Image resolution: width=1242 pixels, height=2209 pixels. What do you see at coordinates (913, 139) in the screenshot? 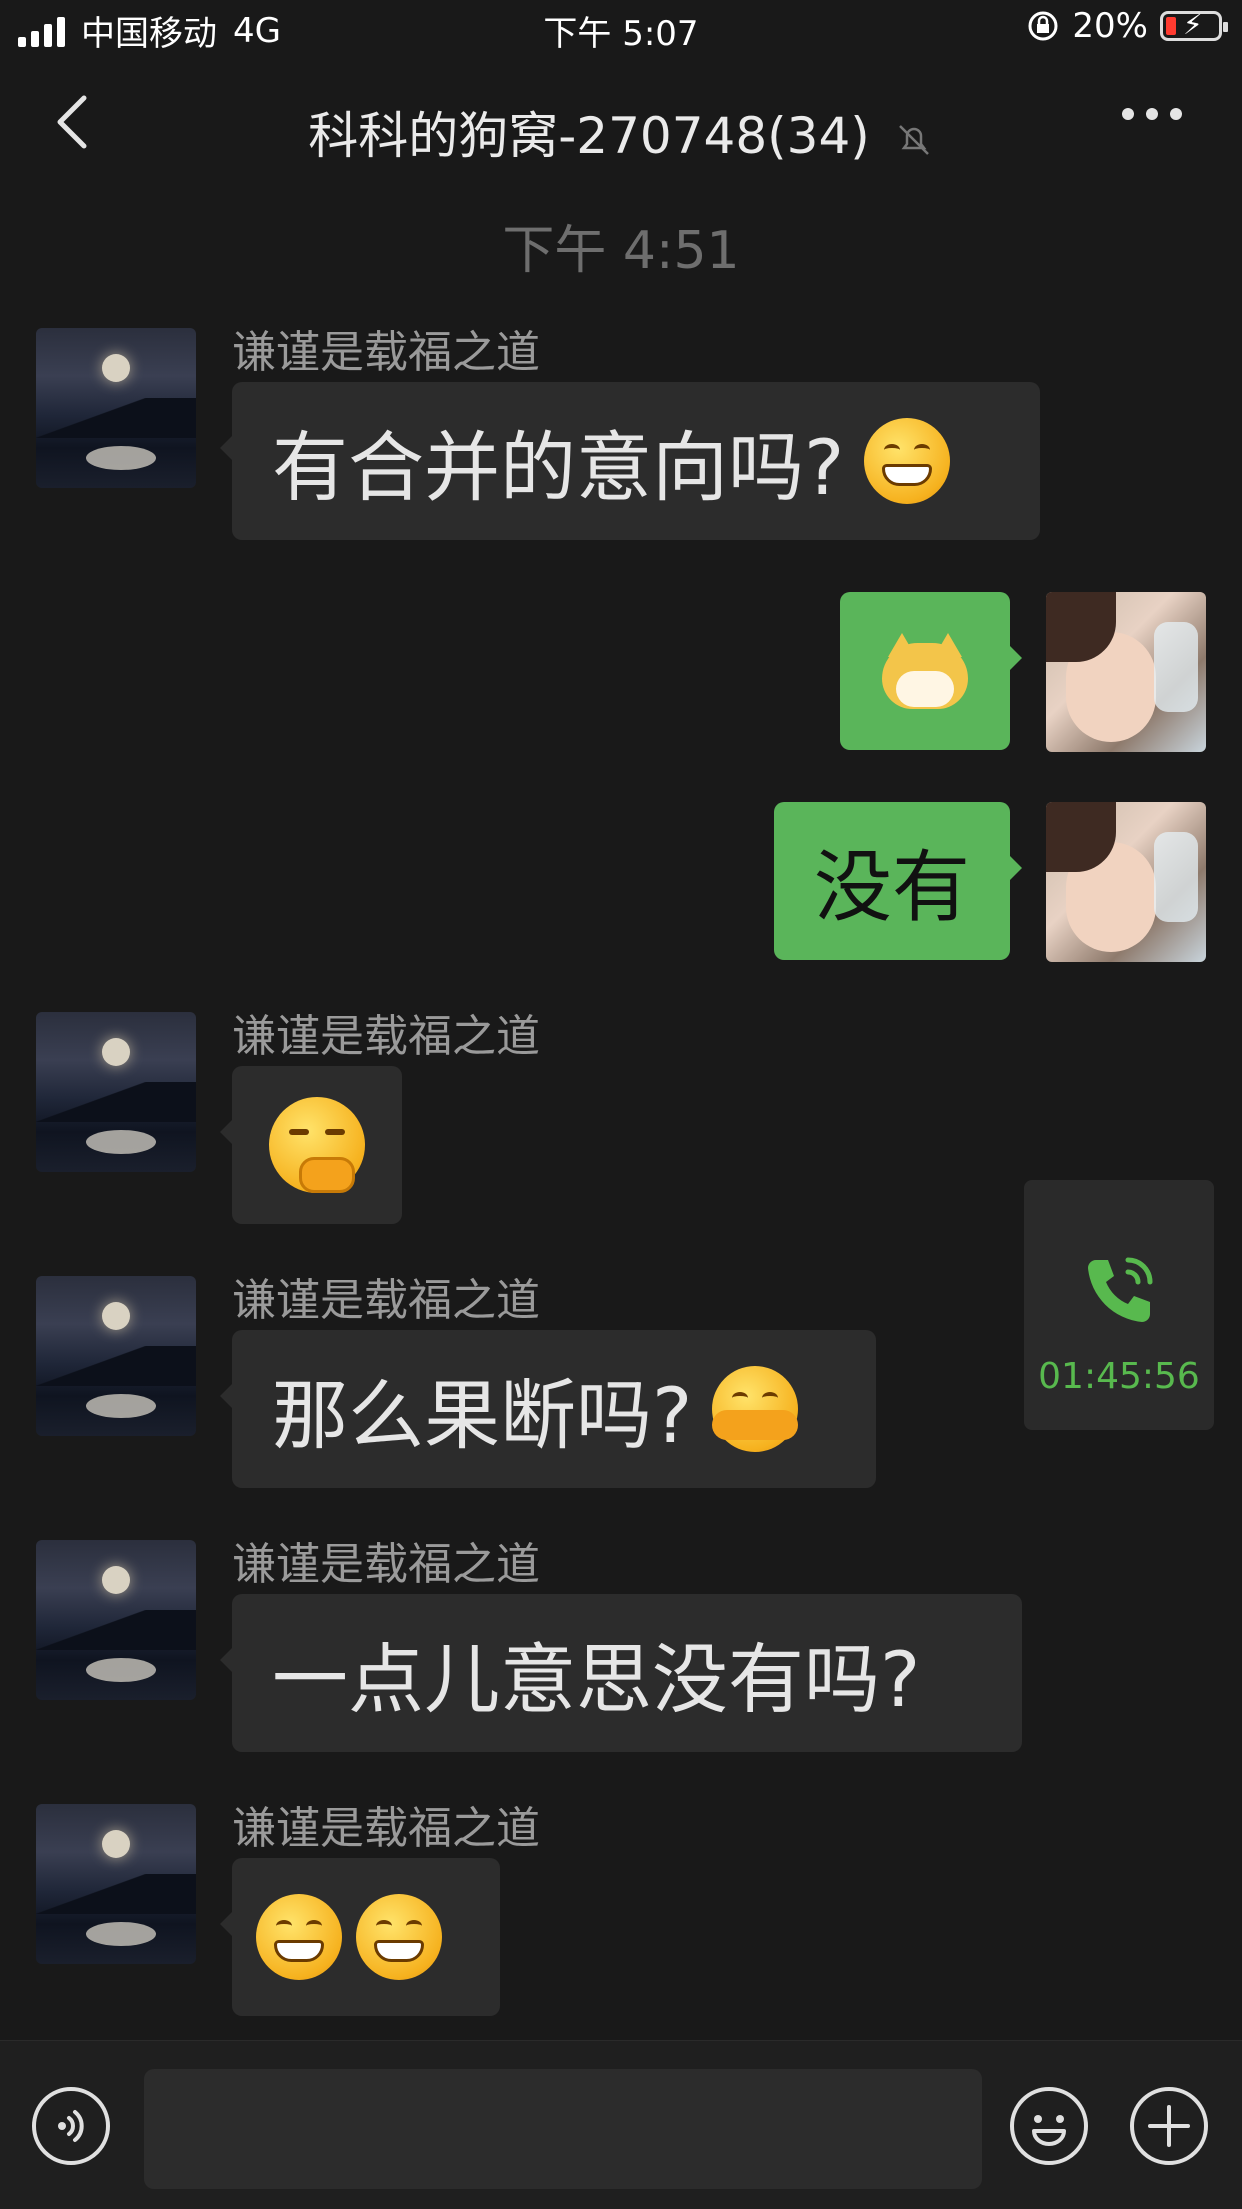
I see `bell-slash-icon` at bounding box center [913, 139].